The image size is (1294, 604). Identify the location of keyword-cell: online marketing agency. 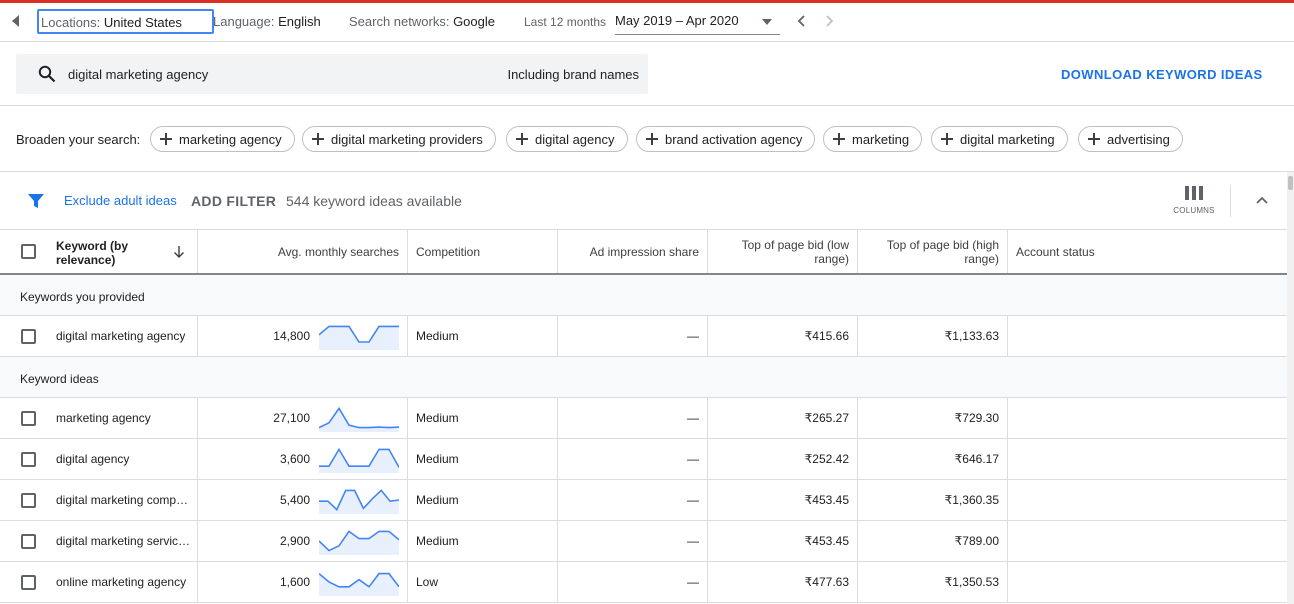
(99, 582).